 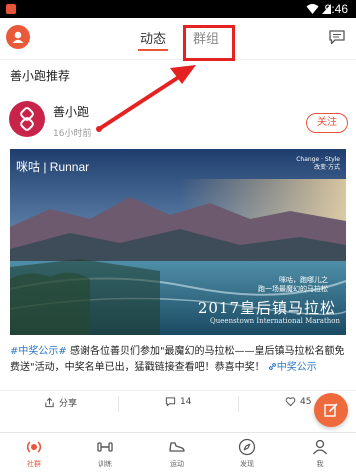 I want to click on bottom-navigation: 社群 训练 运动 发现 我, so click(x=178, y=453).